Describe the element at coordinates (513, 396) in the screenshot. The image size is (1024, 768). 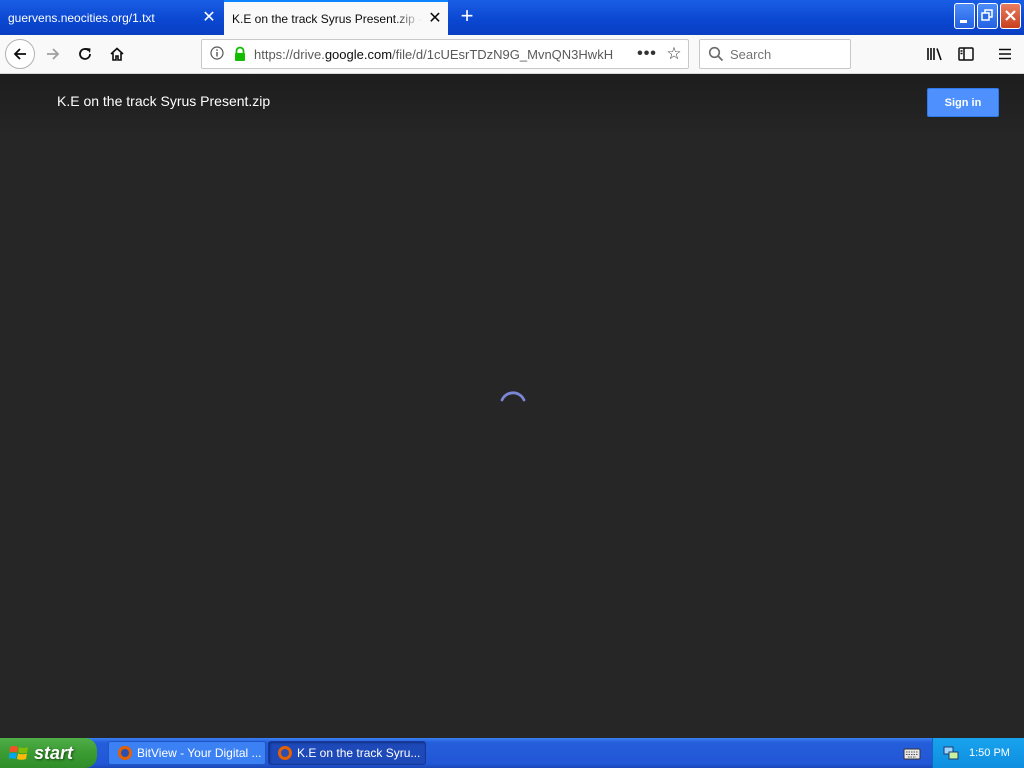
I see `loading-spinner-icon` at that location.